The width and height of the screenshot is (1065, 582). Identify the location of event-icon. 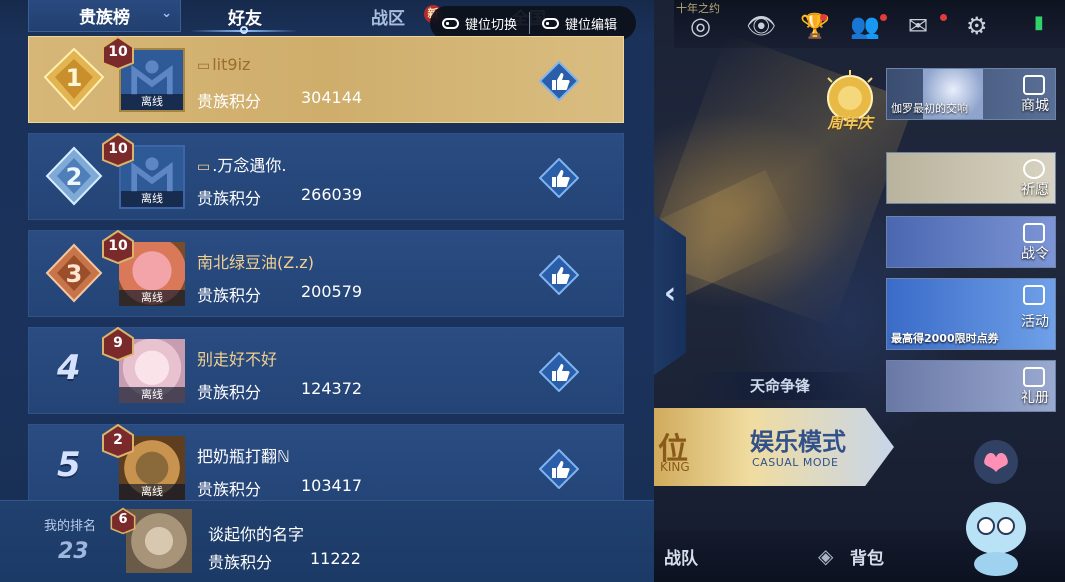
(1034, 295).